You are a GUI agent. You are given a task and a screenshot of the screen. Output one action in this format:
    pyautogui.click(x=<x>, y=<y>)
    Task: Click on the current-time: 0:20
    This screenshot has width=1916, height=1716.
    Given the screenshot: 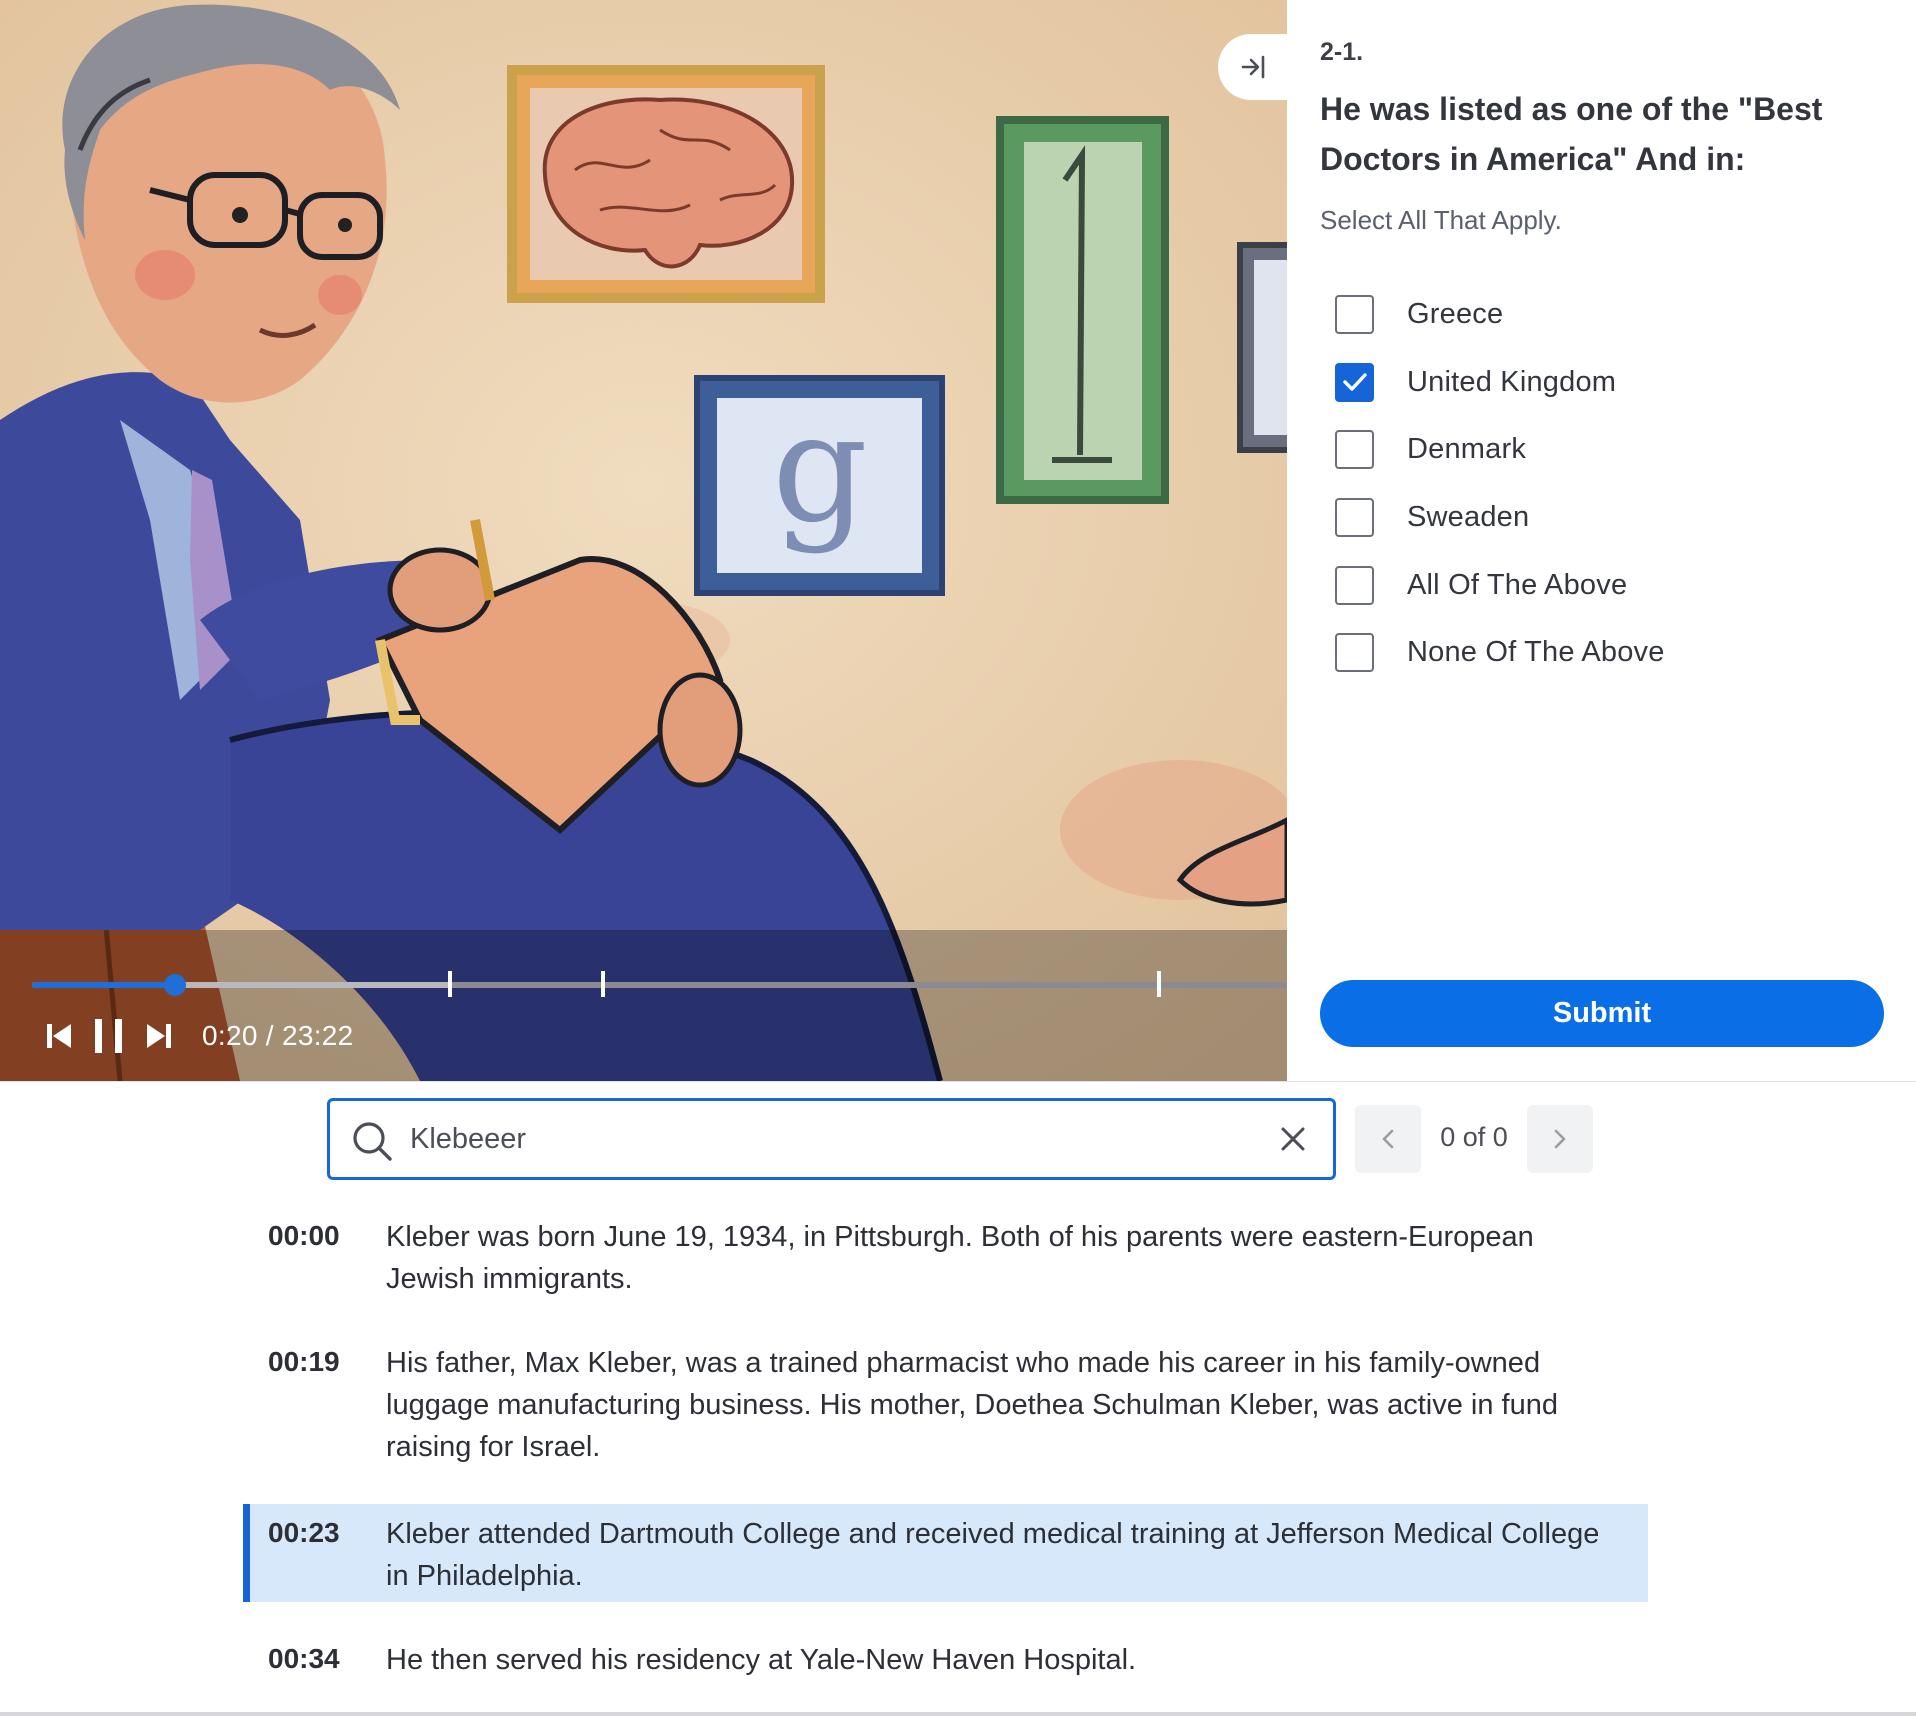 What is the action you would take?
    pyautogui.click(x=230, y=1035)
    